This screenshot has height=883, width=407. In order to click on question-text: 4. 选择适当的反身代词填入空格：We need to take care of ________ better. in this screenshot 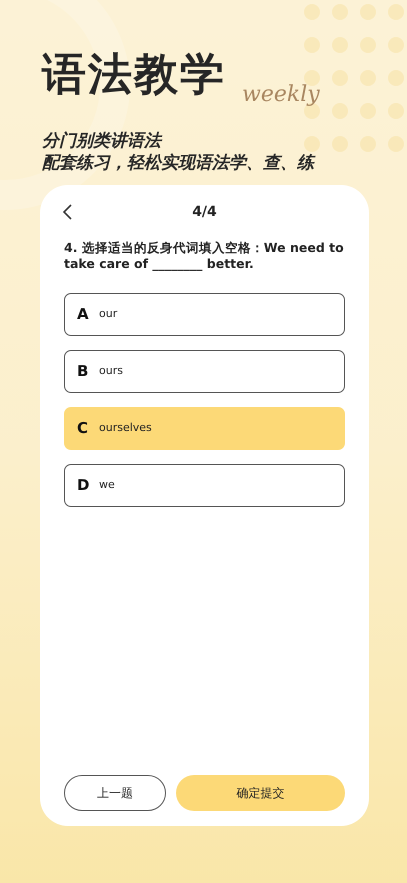, I will do `click(204, 256)`.